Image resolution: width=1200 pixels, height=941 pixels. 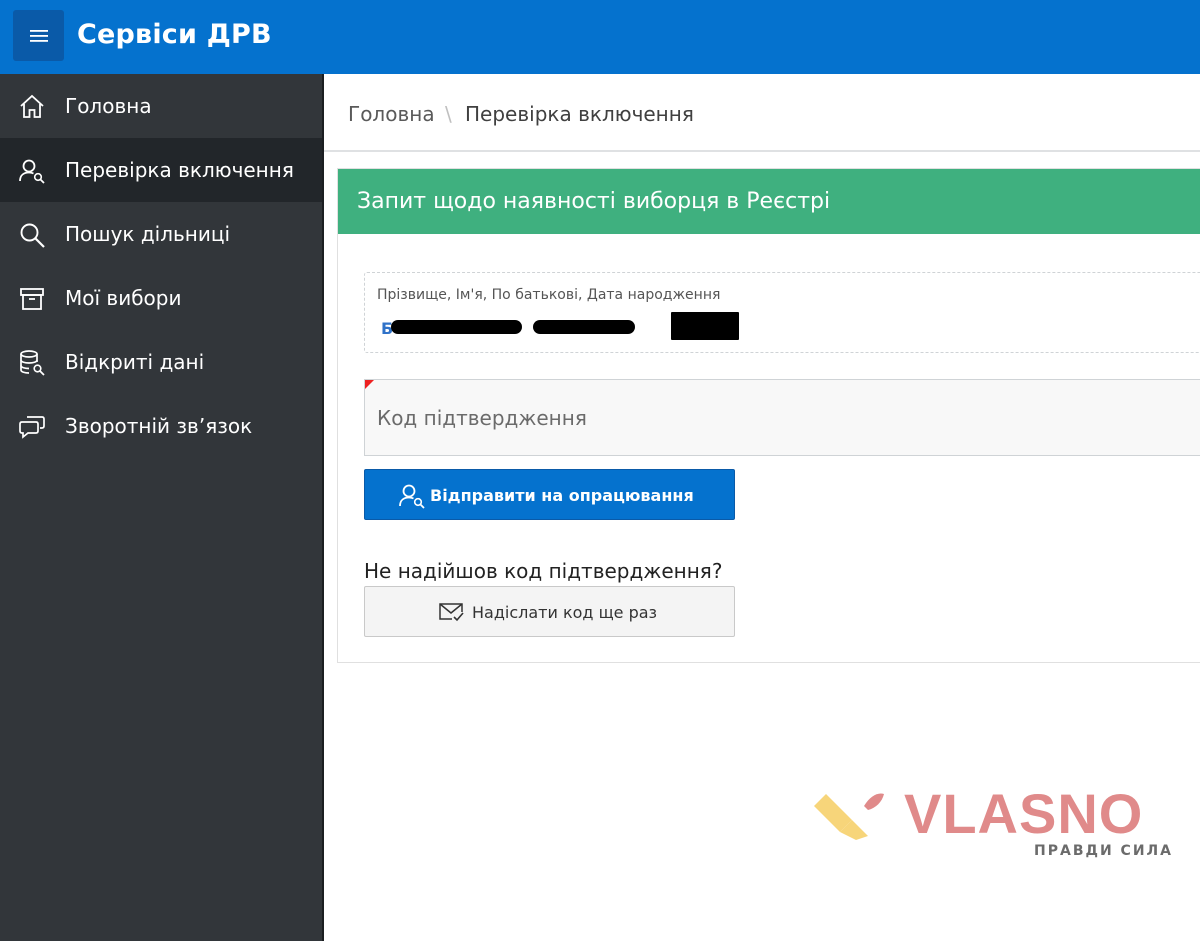 What do you see at coordinates (451, 612) in the screenshot?
I see `mail-check-icon` at bounding box center [451, 612].